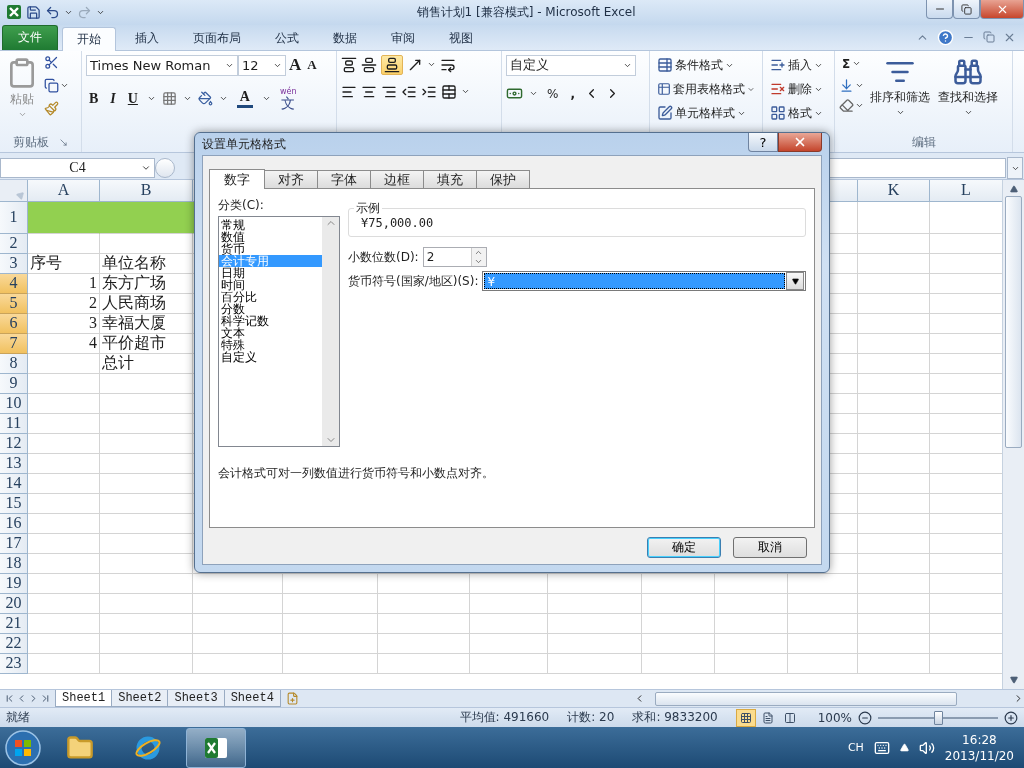 The height and width of the screenshot is (768, 1024). Describe the element at coordinates (14, 563) in the screenshot. I see `row-header: 18` at that location.